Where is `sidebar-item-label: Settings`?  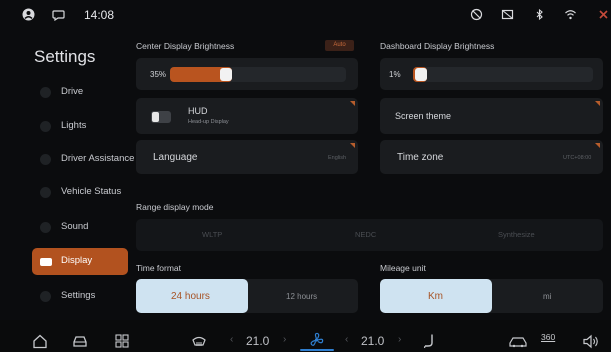 sidebar-item-label: Settings is located at coordinates (78, 295).